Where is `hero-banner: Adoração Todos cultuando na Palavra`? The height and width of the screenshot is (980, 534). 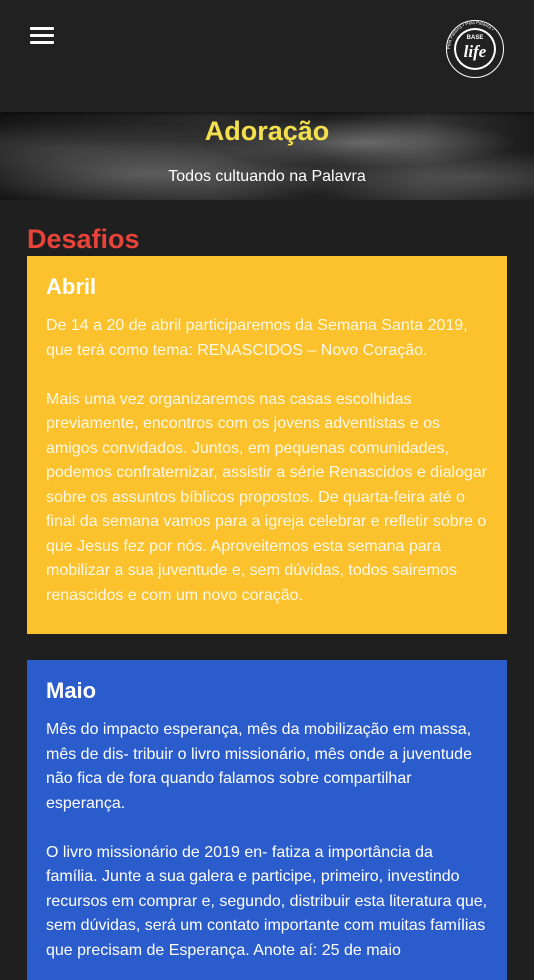
hero-banner: Adoração Todos cultuando na Palavra is located at coordinates (267, 156).